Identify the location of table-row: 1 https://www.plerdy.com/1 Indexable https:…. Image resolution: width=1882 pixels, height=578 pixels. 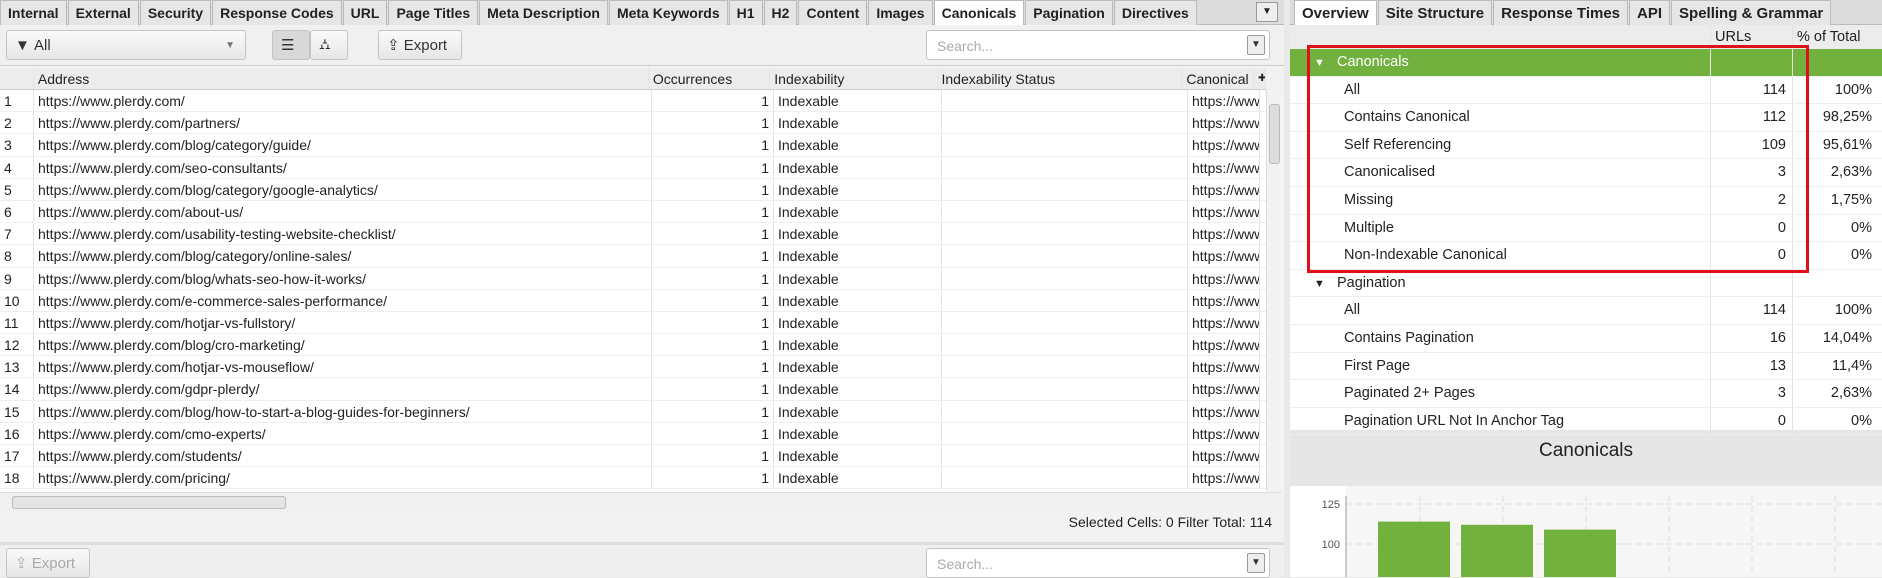
(633, 101).